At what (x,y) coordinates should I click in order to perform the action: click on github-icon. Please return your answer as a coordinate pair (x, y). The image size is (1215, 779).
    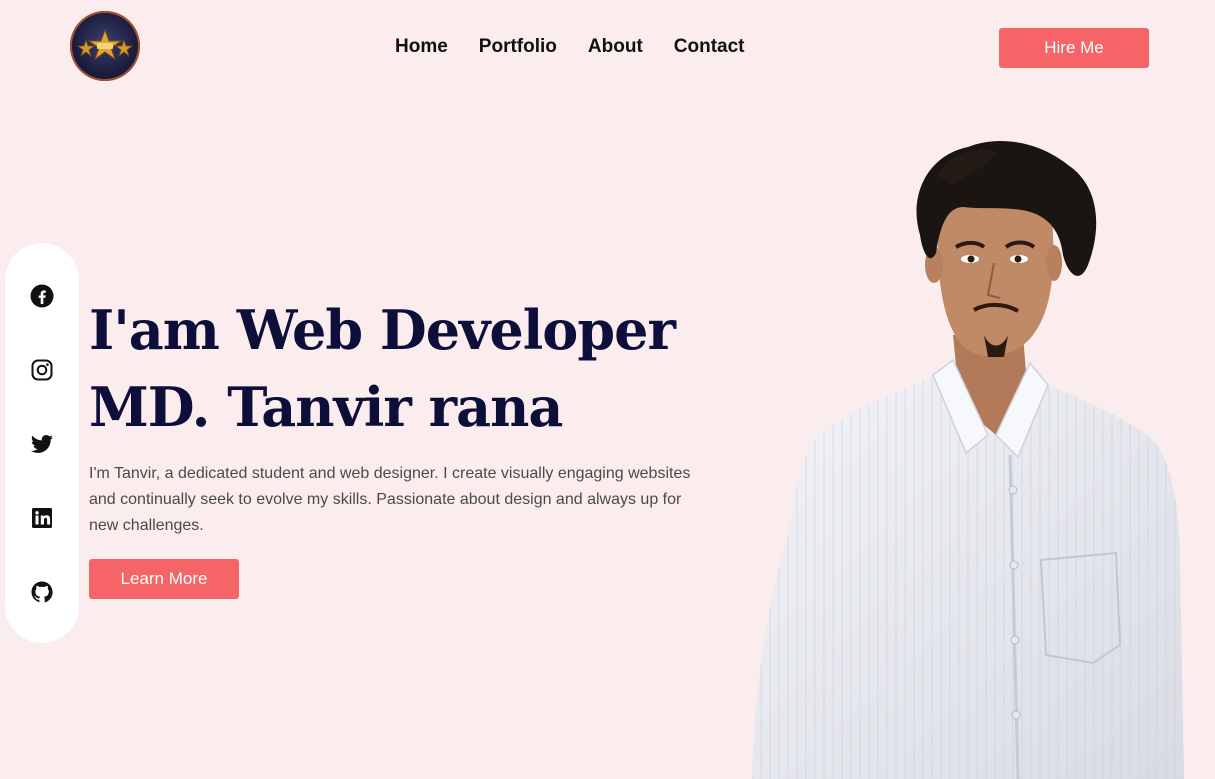
    Looking at the image, I should click on (41, 591).